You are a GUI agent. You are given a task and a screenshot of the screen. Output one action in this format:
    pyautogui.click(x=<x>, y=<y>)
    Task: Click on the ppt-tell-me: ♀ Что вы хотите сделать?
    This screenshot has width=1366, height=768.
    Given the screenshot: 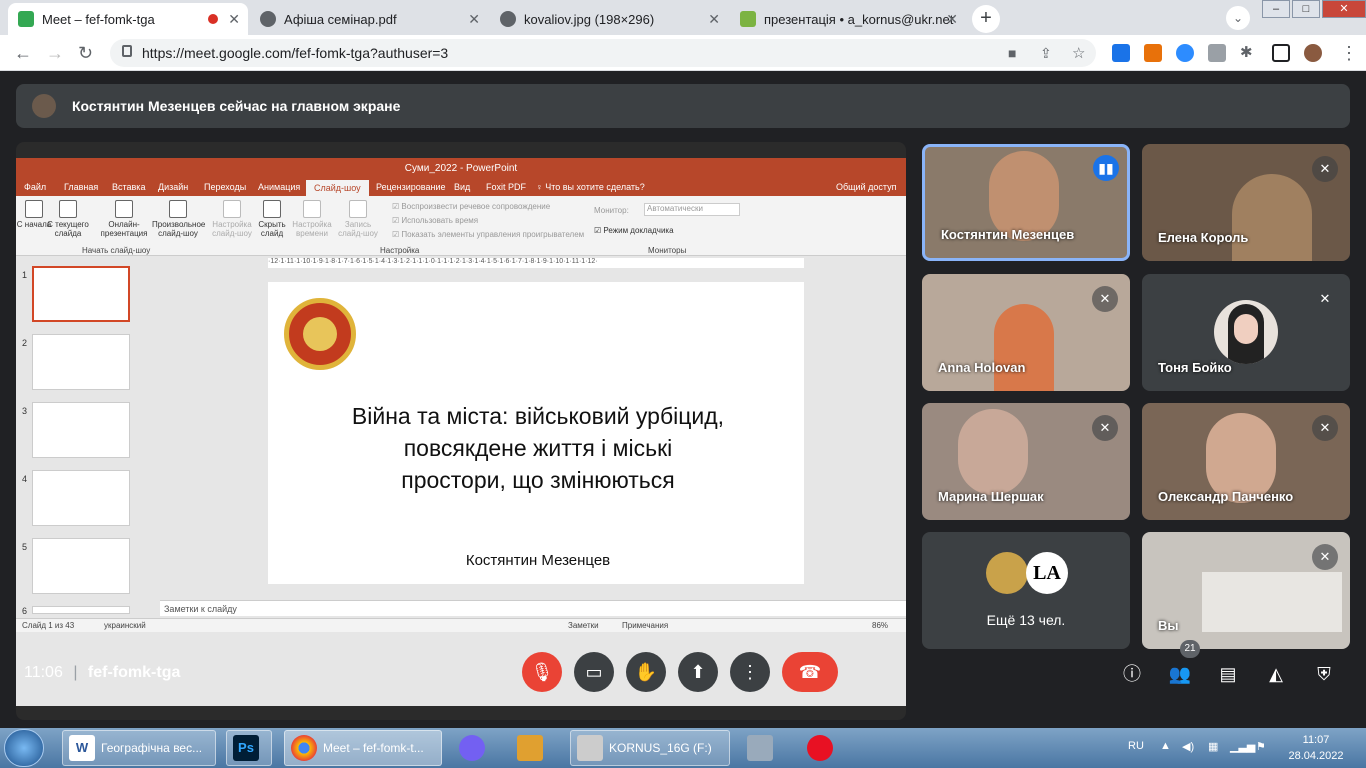 What is the action you would take?
    pyautogui.click(x=590, y=187)
    